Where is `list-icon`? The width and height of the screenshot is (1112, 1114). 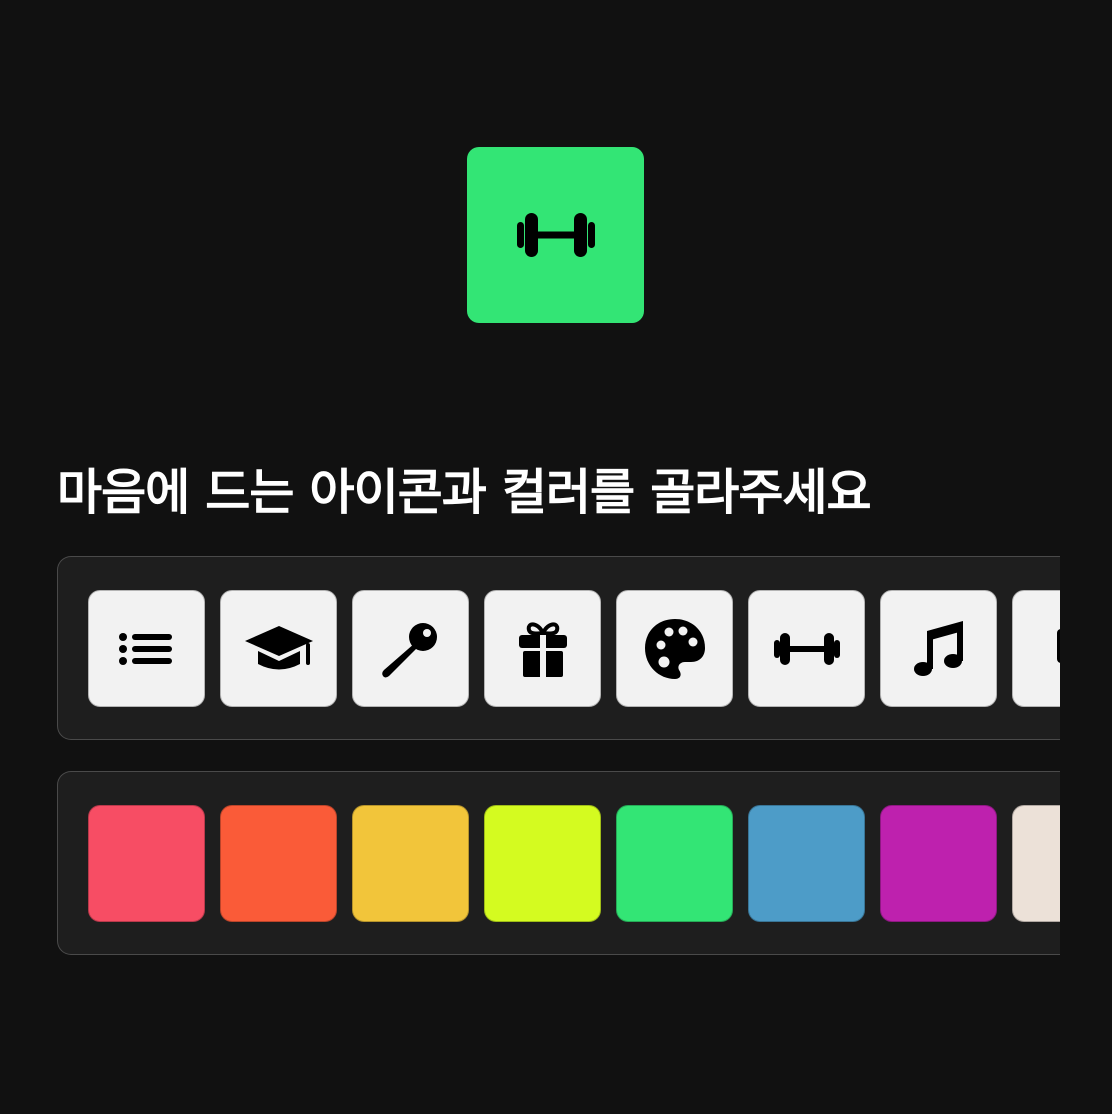 list-icon is located at coordinates (145, 648).